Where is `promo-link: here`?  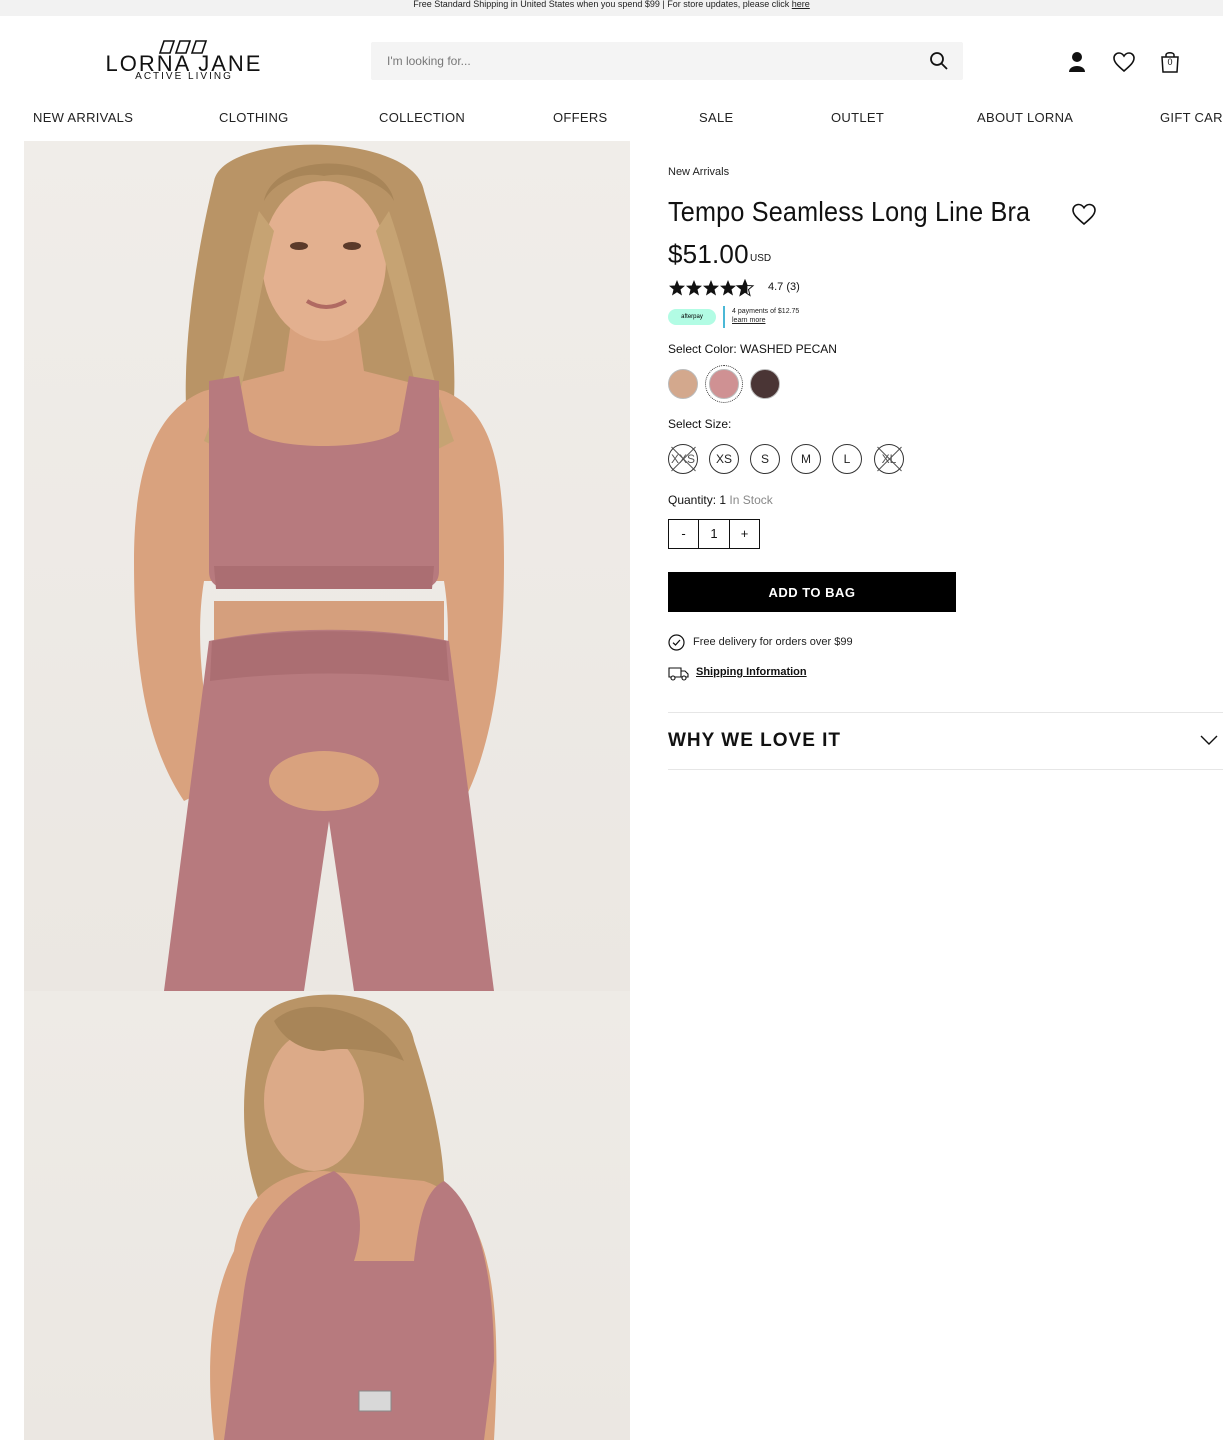
promo-link: here is located at coordinates (801, 4).